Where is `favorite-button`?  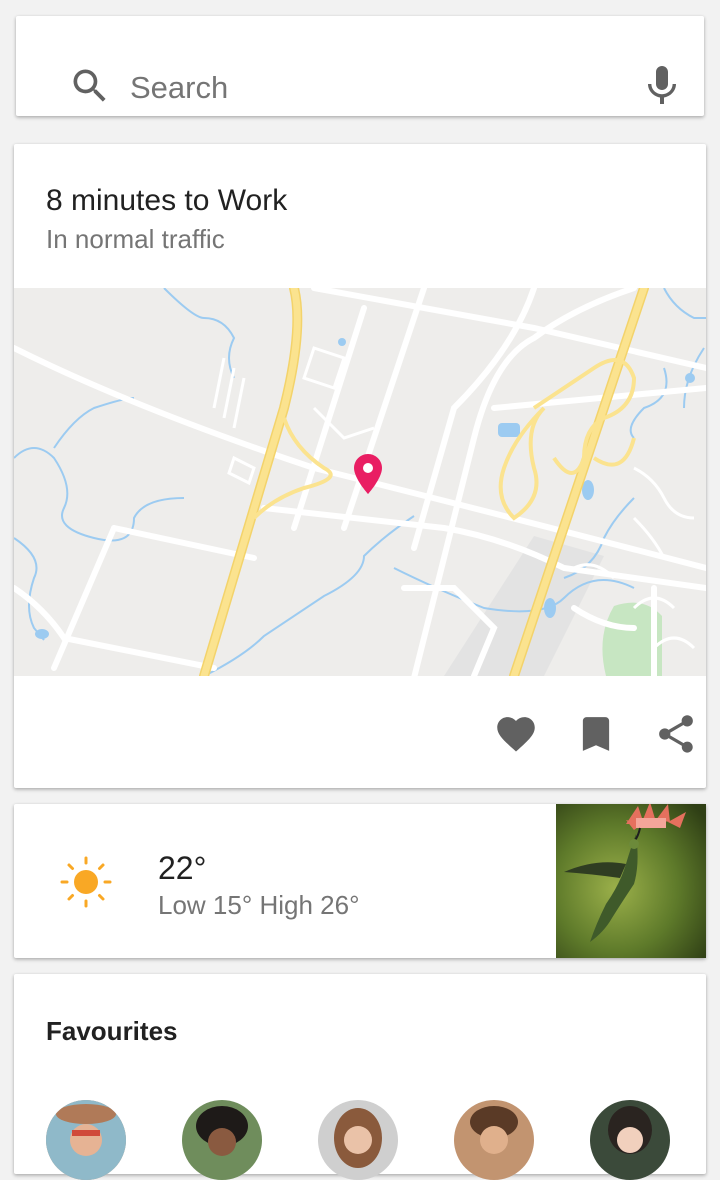
favorite-button is located at coordinates (516, 734).